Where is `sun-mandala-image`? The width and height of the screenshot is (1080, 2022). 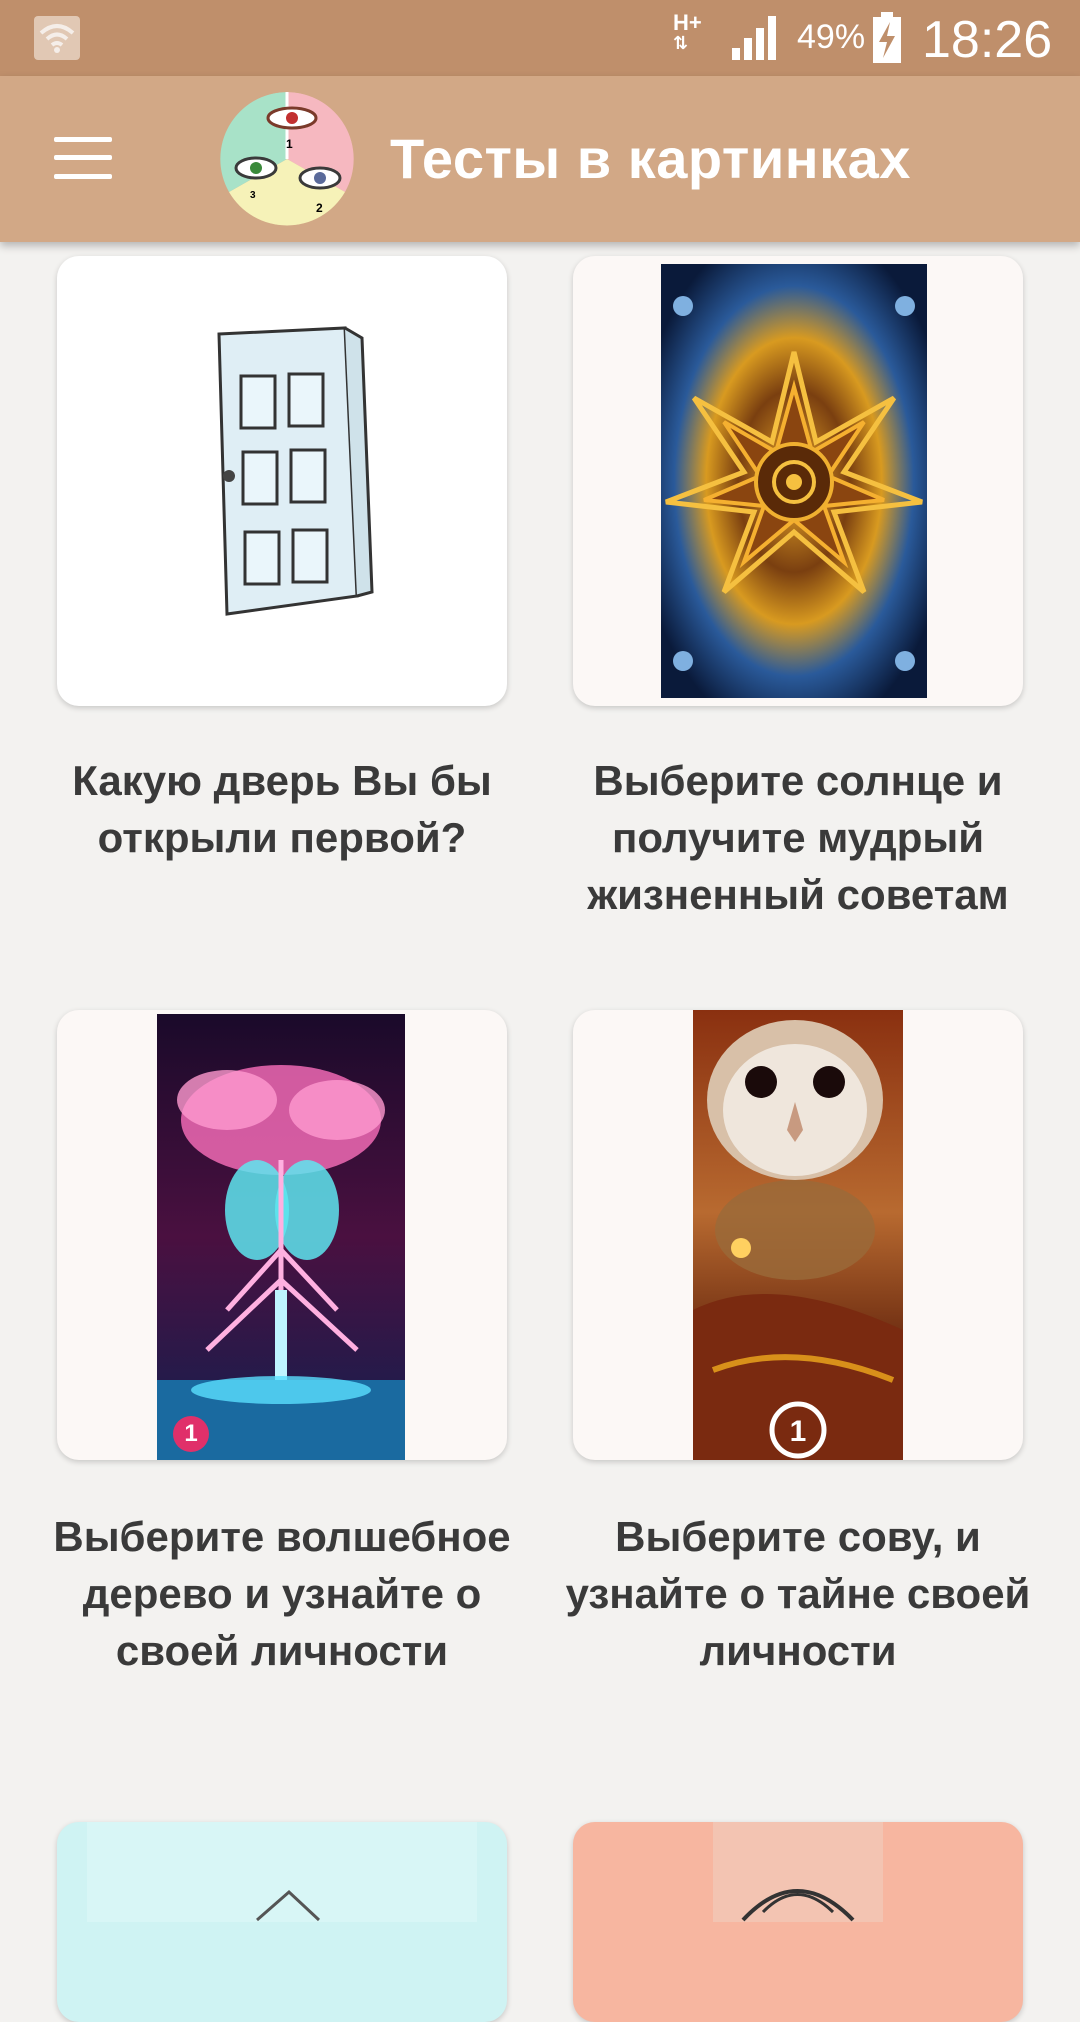 sun-mandala-image is located at coordinates (794, 481).